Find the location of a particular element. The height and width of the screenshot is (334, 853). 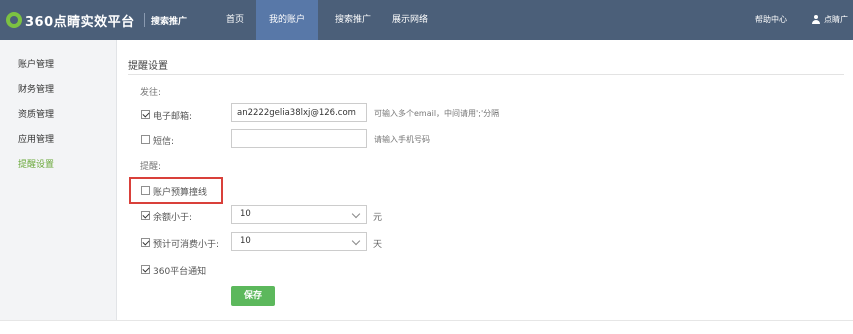

send-to-label: 发往: is located at coordinates (151, 93).